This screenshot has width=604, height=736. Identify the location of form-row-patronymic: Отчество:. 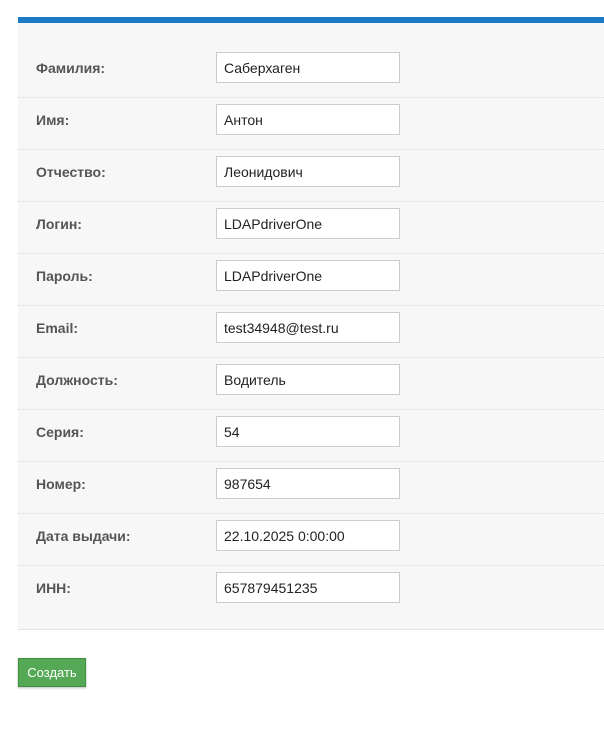
(311, 176).